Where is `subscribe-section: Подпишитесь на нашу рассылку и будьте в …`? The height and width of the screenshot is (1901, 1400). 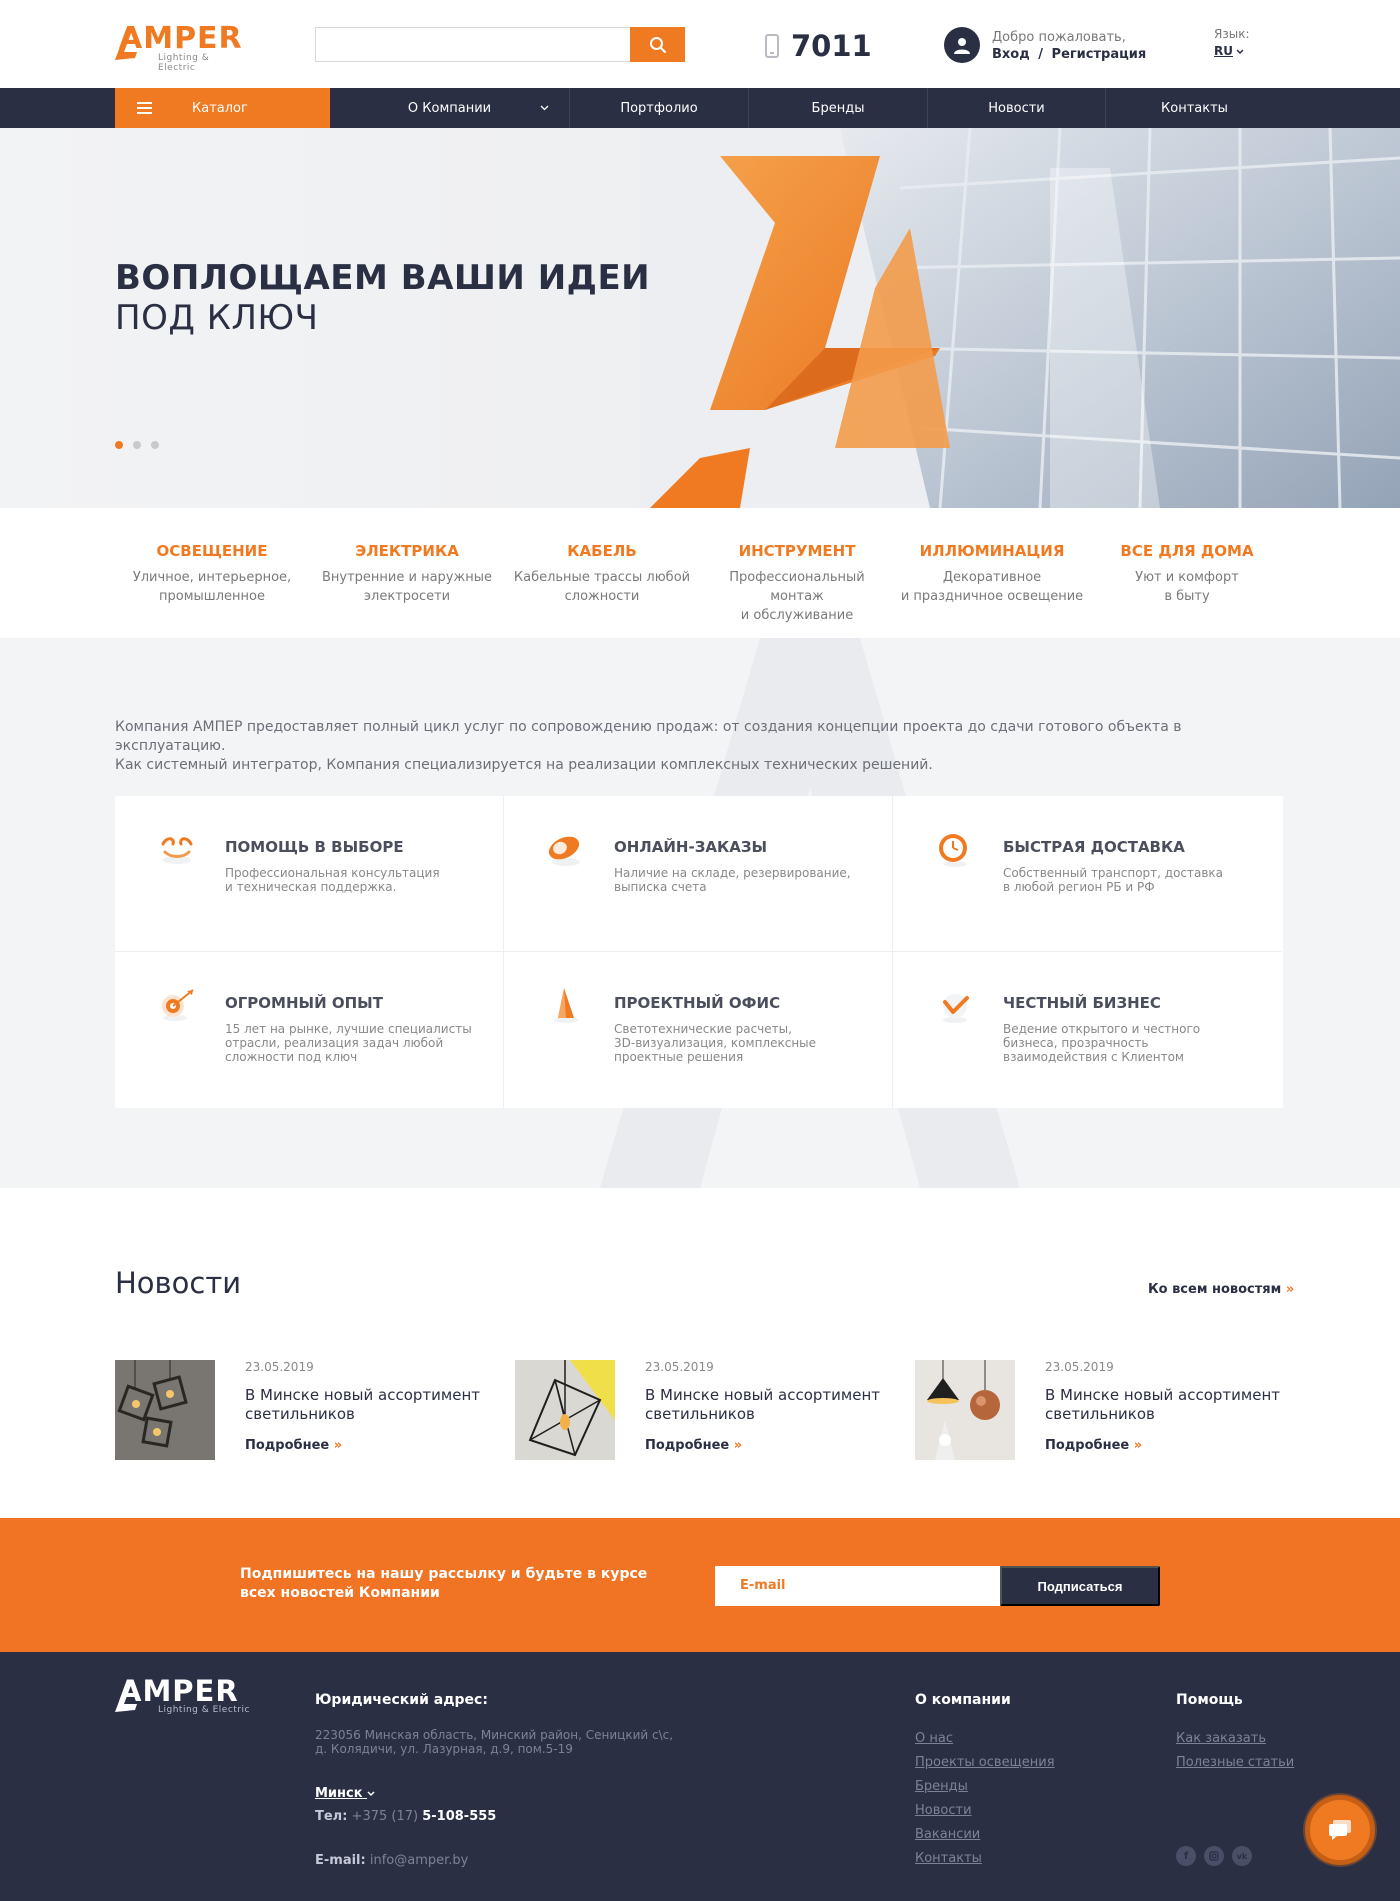
subscribe-section: Подпишитесь на нашу рассылку и будьте в … is located at coordinates (700, 1585).